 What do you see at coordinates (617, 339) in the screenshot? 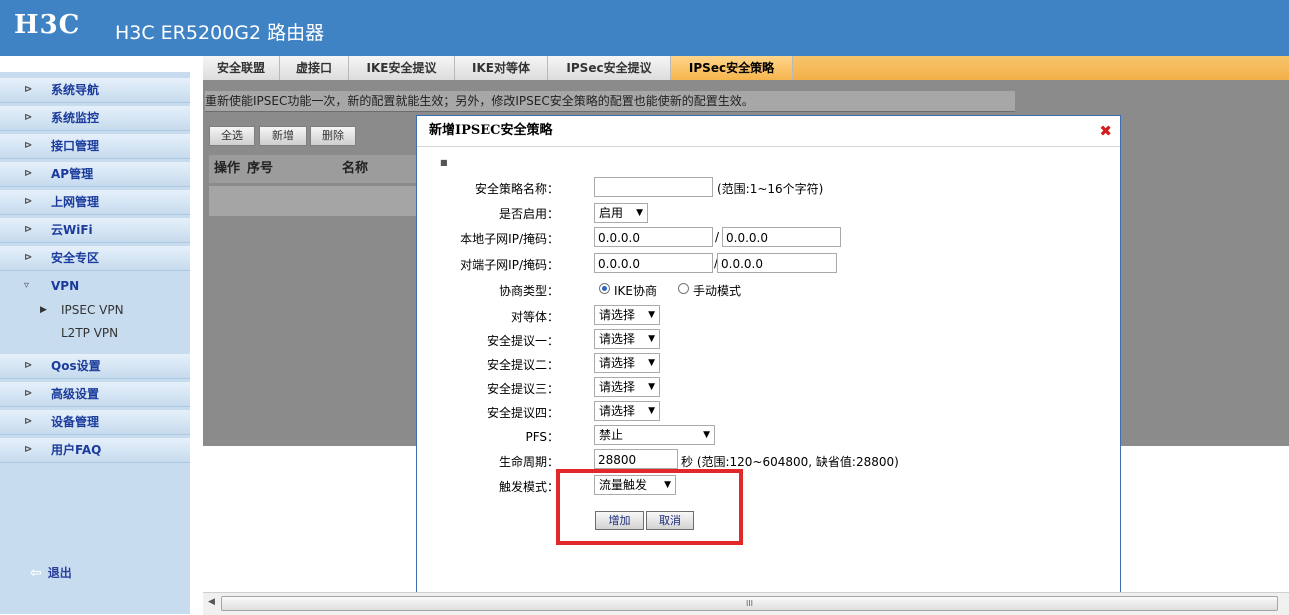
I see `proposal1-select-value: 请选择` at bounding box center [617, 339].